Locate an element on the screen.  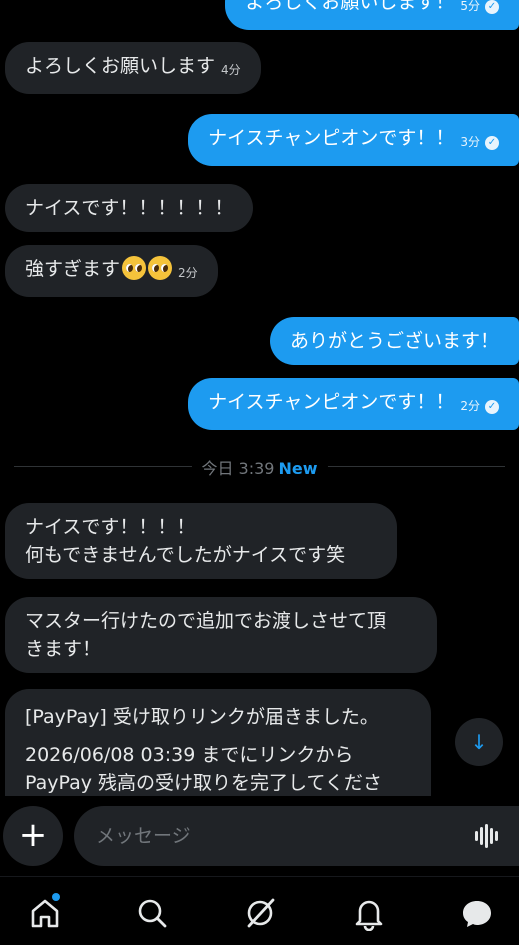
message-text: よろしくお願いします is located at coordinates (120, 66).